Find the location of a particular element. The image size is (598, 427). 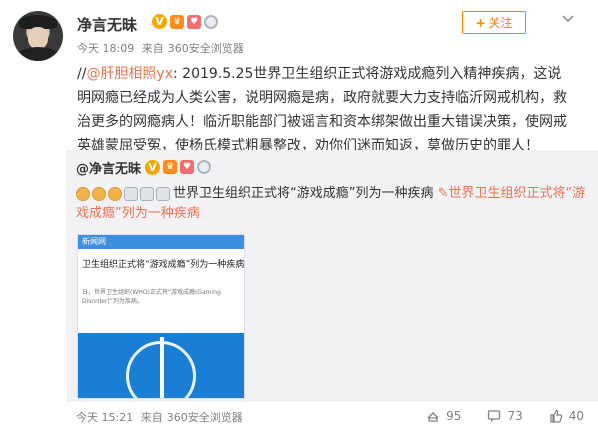

action-bar: 95 73 40 is located at coordinates (505, 416).